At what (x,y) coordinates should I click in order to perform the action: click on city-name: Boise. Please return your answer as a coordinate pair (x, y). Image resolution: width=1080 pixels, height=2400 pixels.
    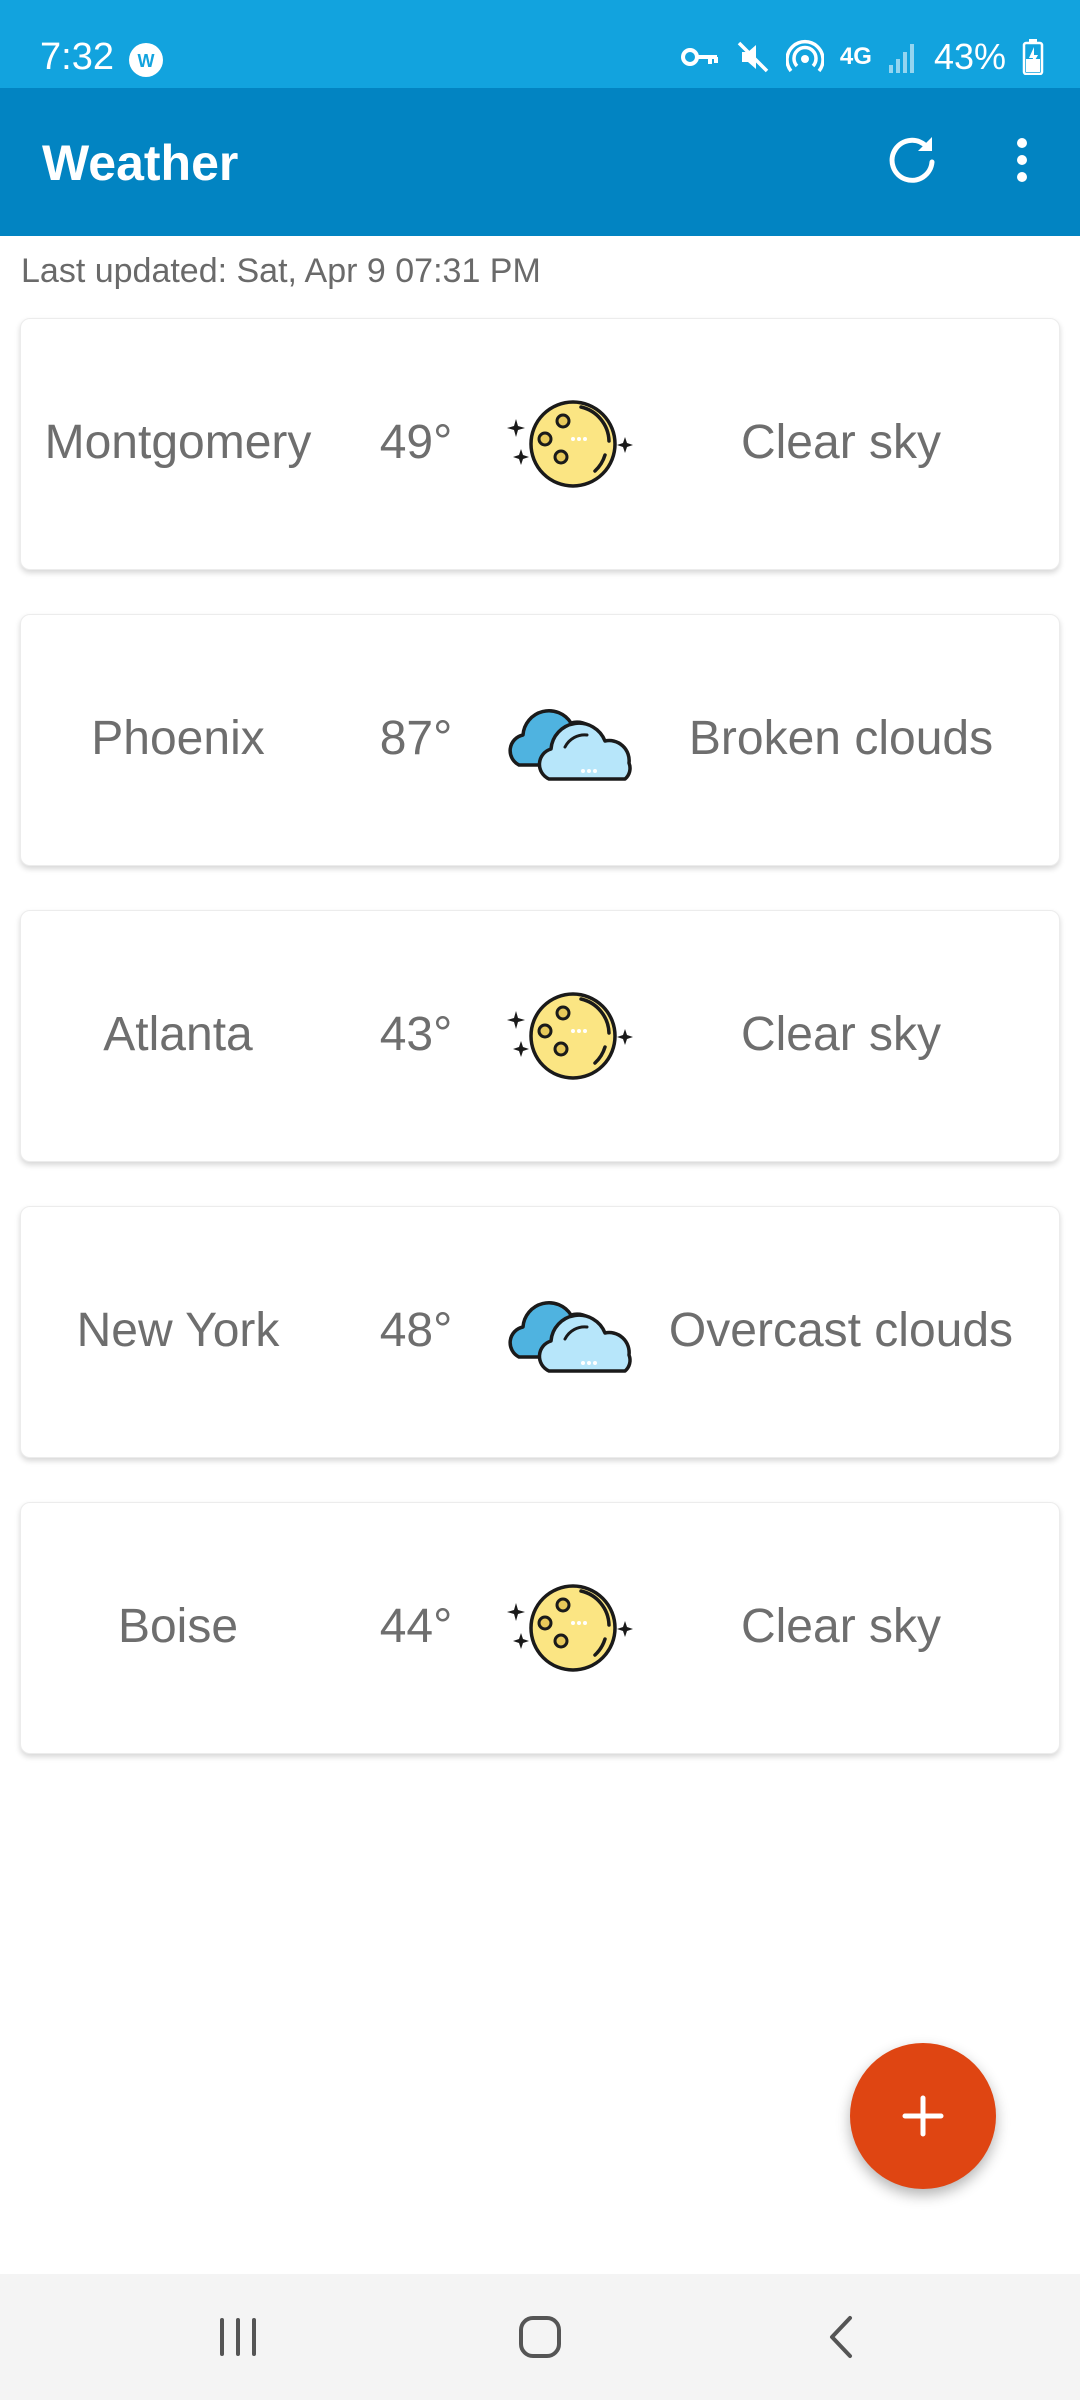
    Looking at the image, I should click on (178, 1626).